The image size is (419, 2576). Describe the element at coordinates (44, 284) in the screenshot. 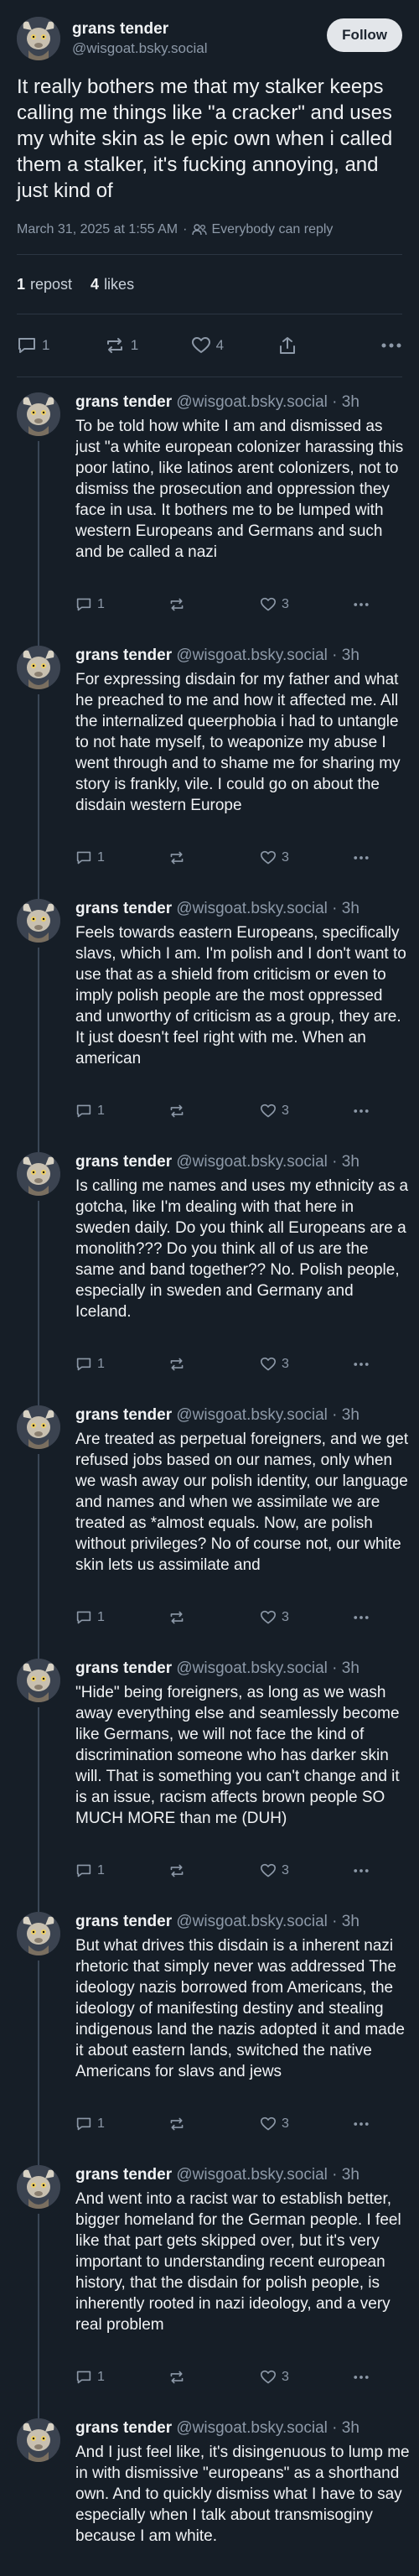

I see `repost-stat: 1 repost` at that location.